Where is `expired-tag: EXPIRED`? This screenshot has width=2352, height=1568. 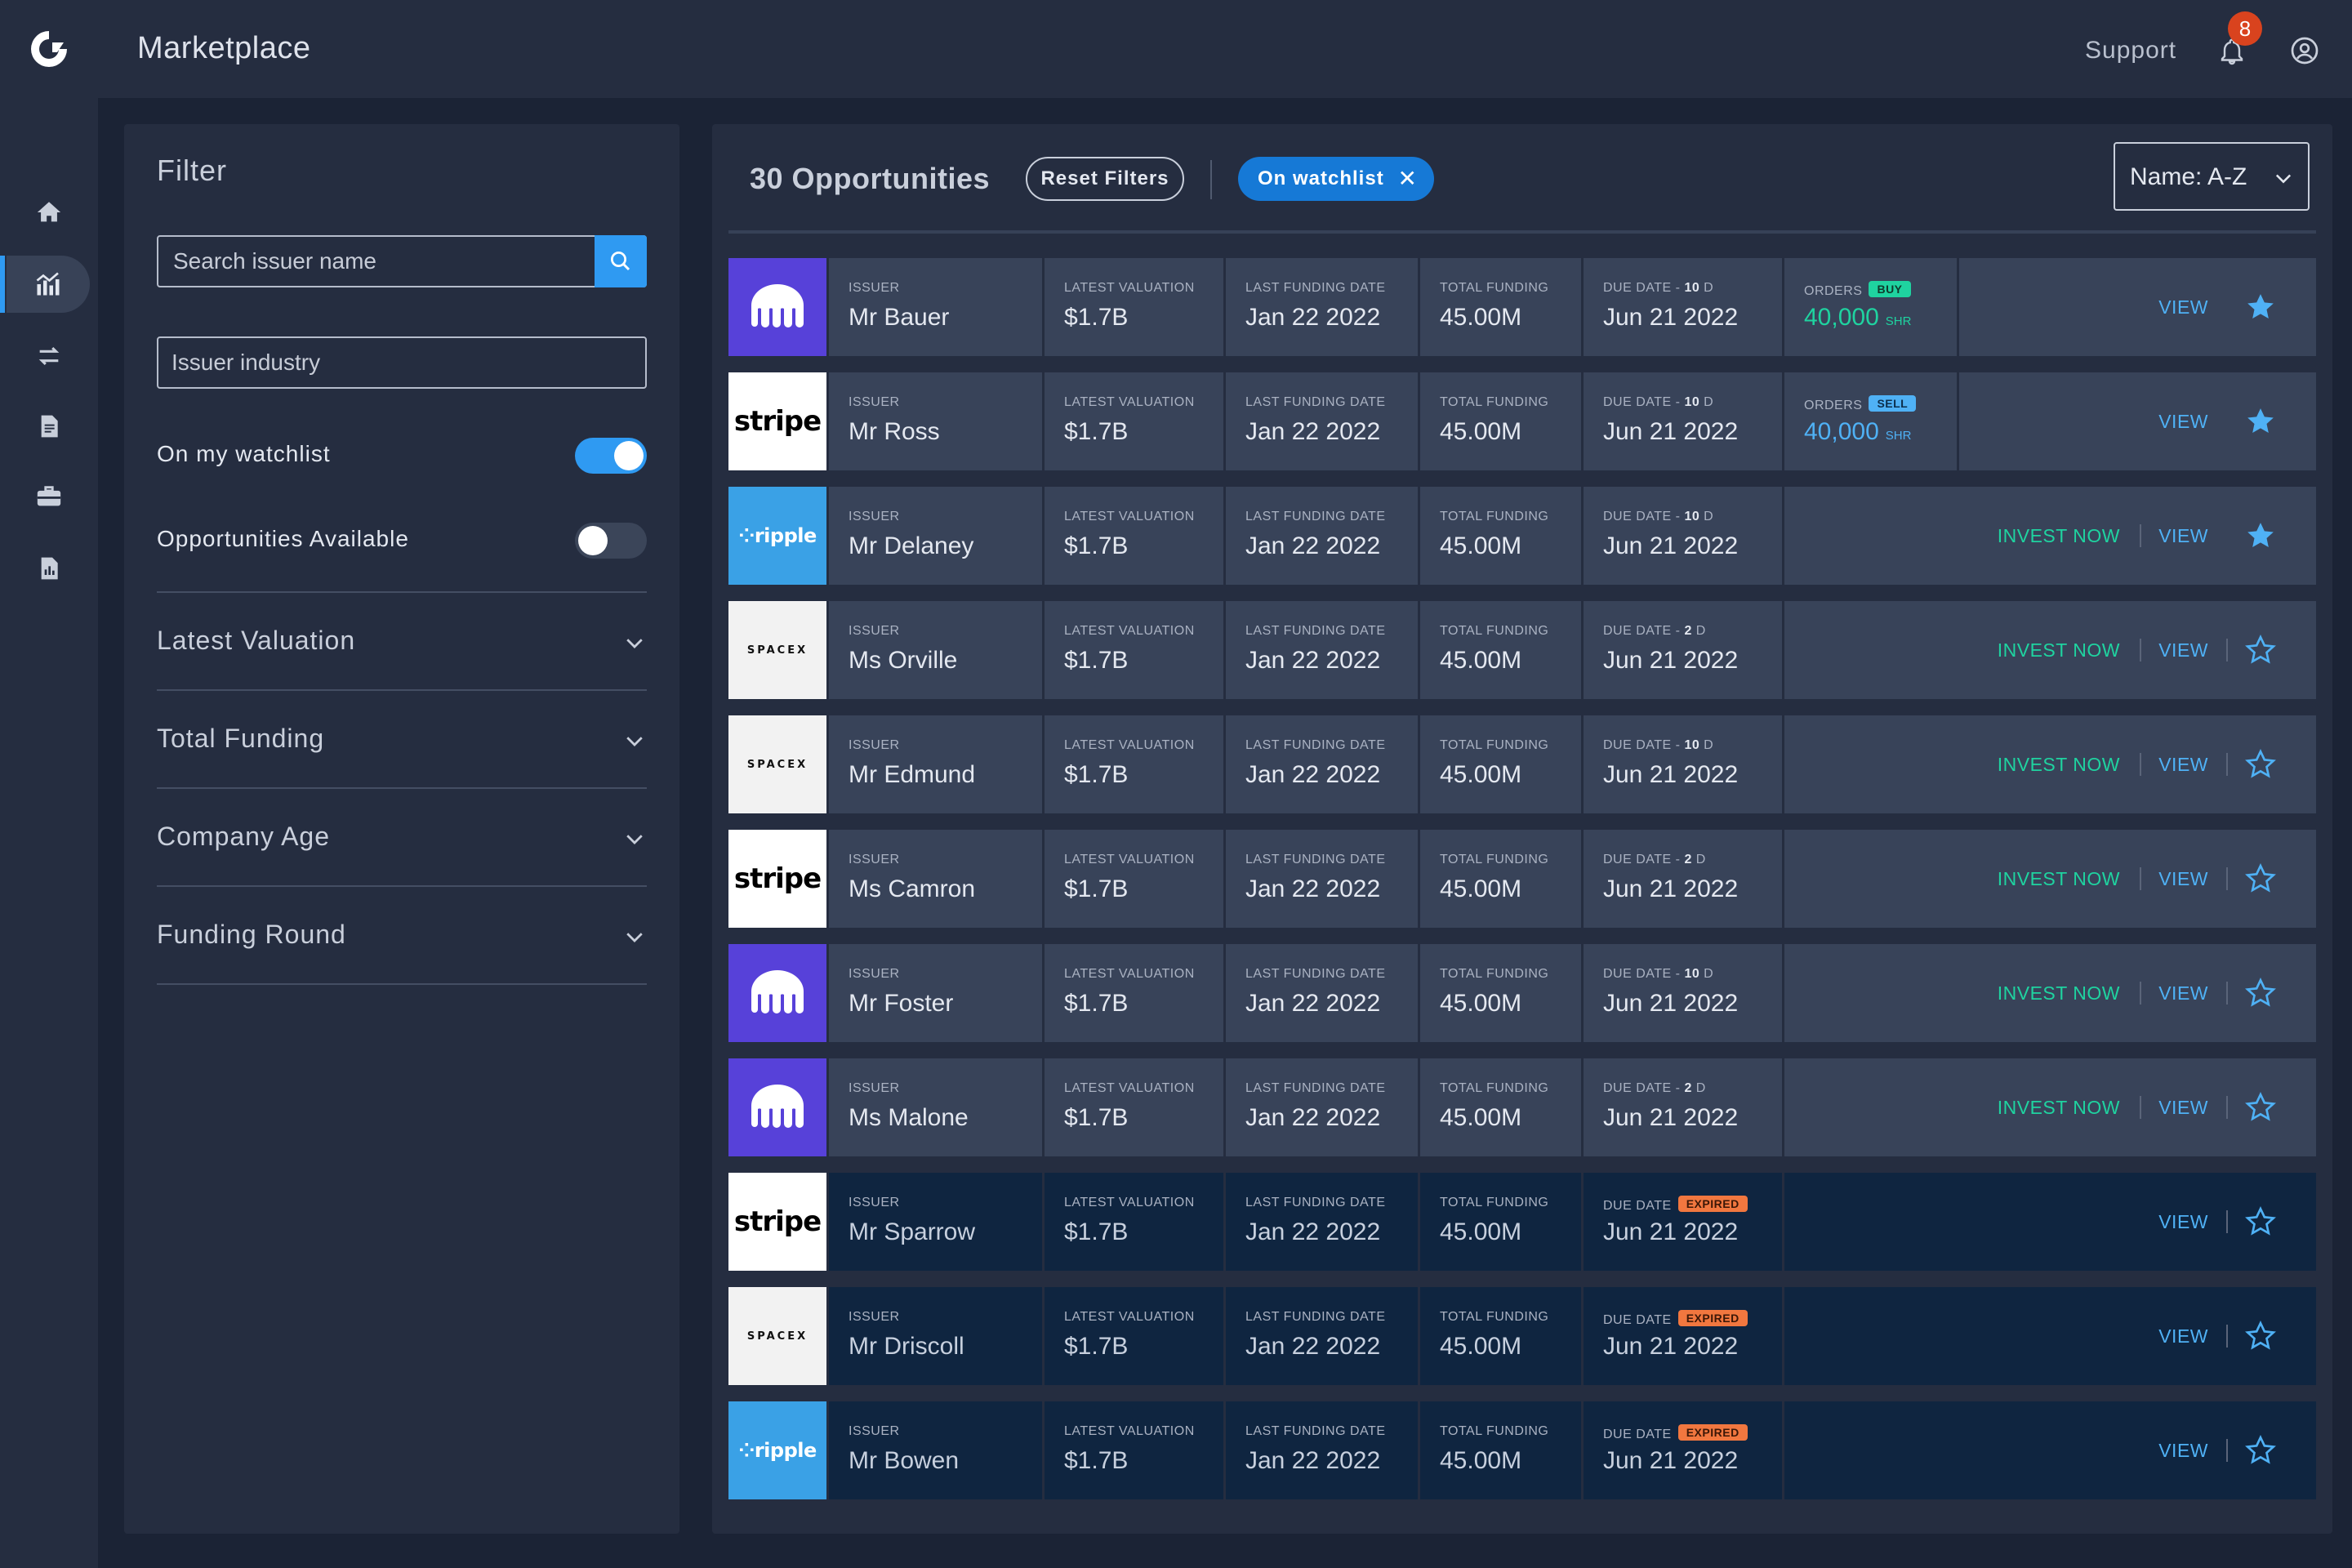
expired-tag: EXPIRED is located at coordinates (1713, 1318).